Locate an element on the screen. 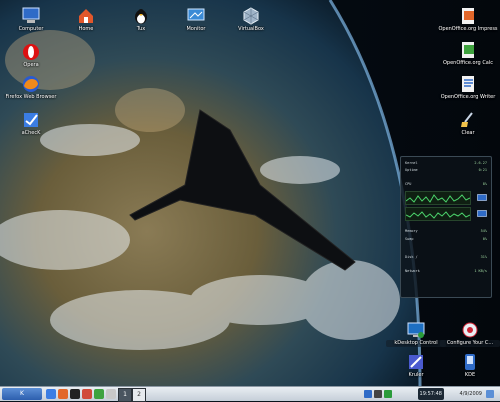 The image size is (500, 402). desktop-icon-label: Firefox Web Browser is located at coordinates (31, 97).